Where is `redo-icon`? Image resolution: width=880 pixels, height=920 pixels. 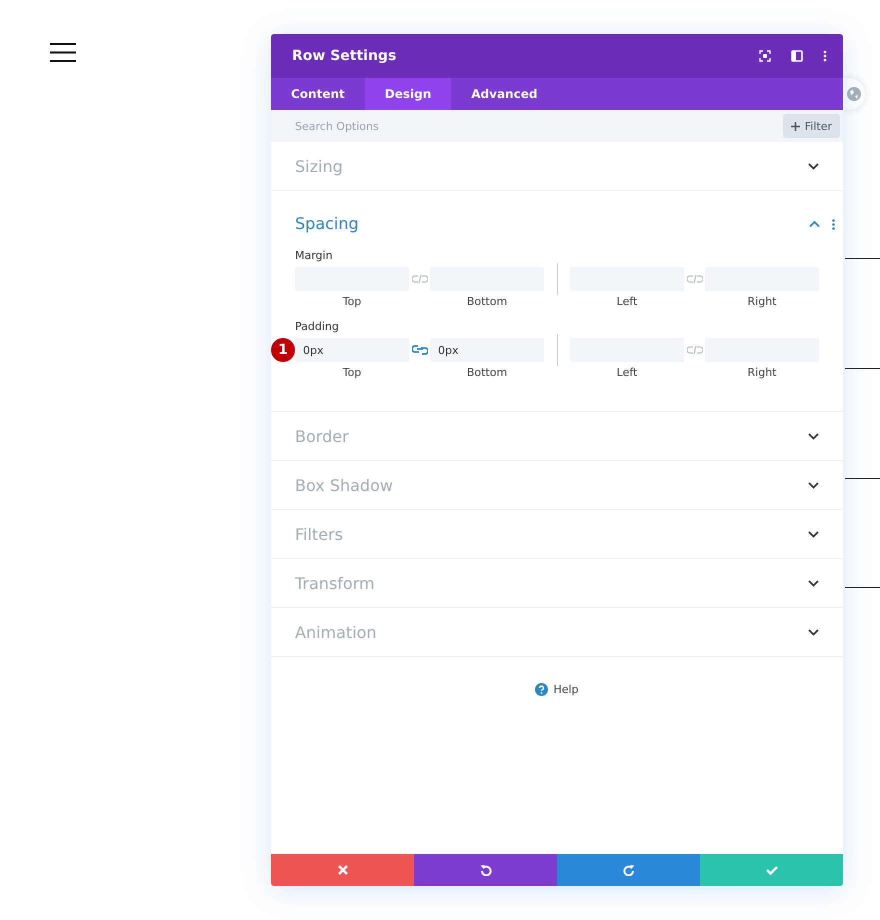
redo-icon is located at coordinates (628, 870).